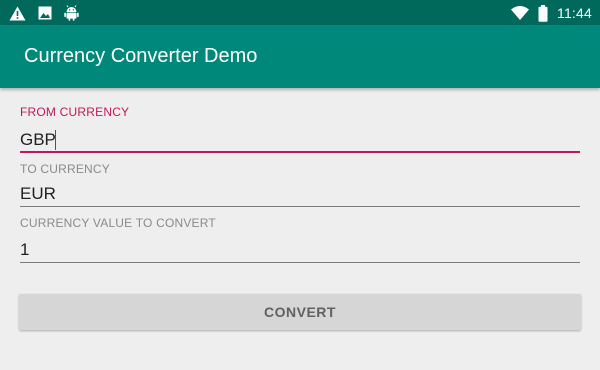 This screenshot has height=370, width=600. I want to click on from-currency-input, so click(299, 140).